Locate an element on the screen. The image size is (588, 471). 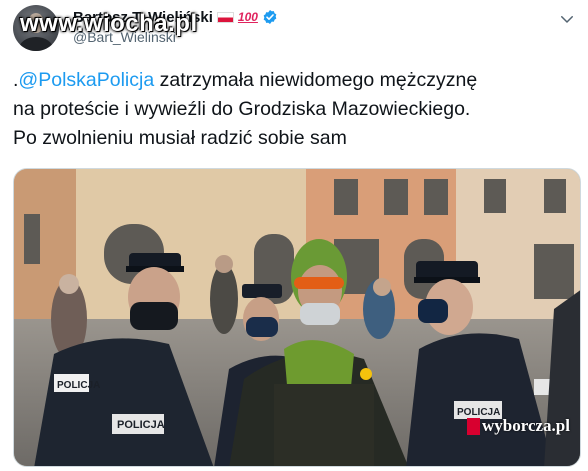
media-watermark: wyborcza.pl is located at coordinates (518, 426).